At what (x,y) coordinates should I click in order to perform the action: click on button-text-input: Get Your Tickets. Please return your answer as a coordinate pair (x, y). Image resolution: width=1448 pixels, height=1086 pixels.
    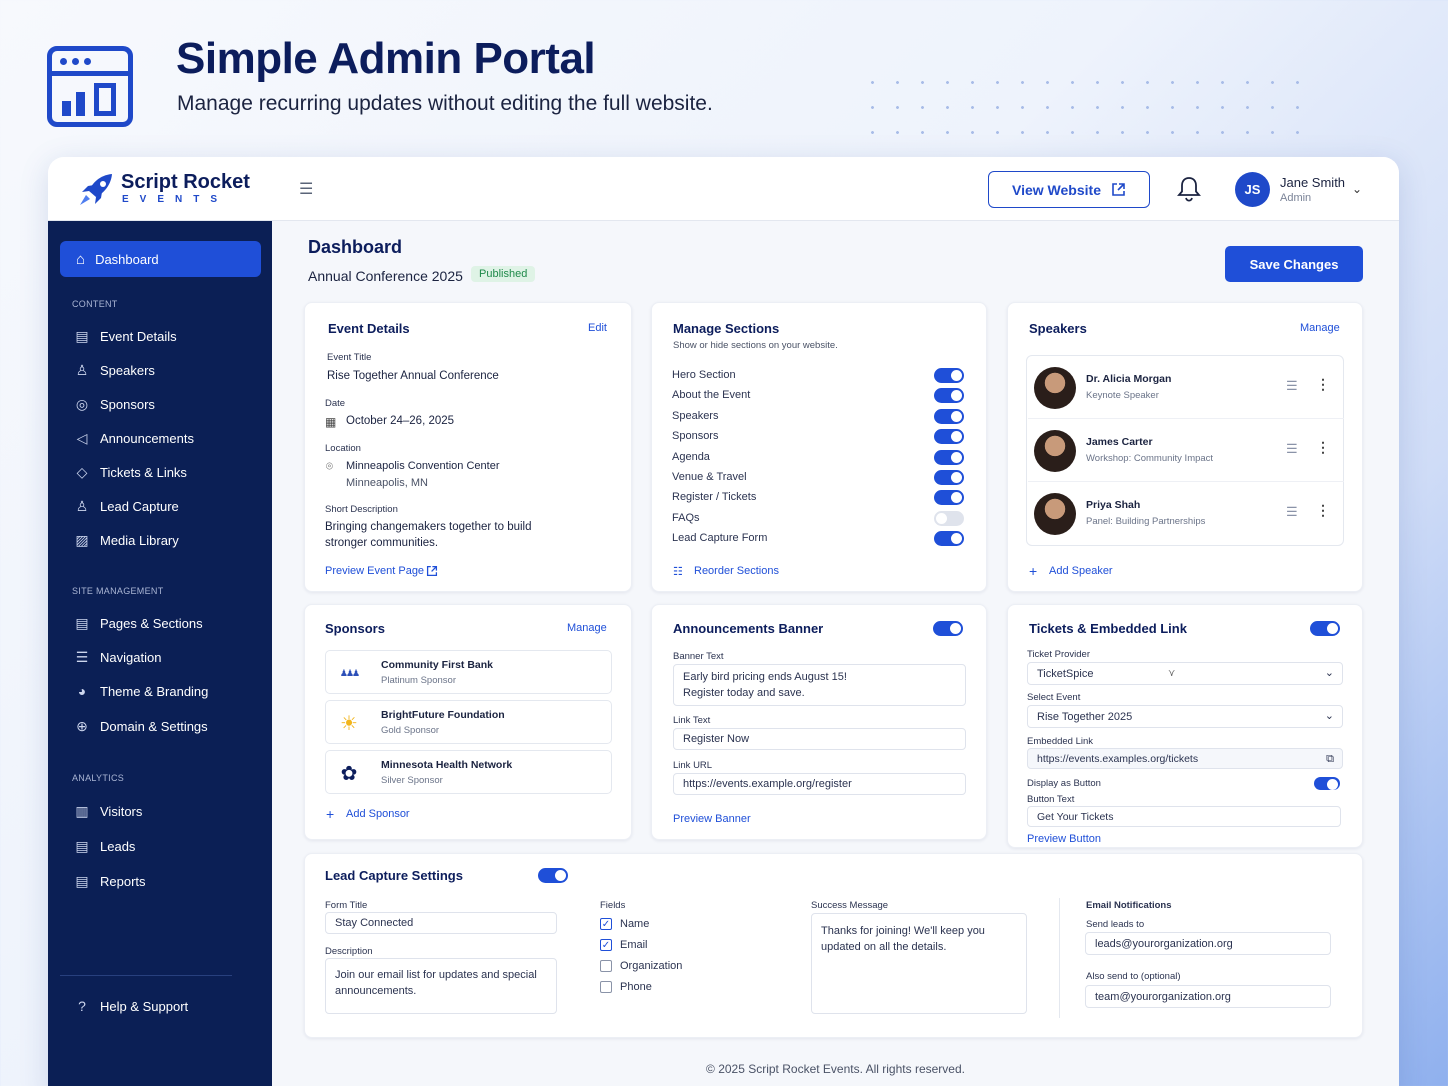
    Looking at the image, I should click on (1184, 816).